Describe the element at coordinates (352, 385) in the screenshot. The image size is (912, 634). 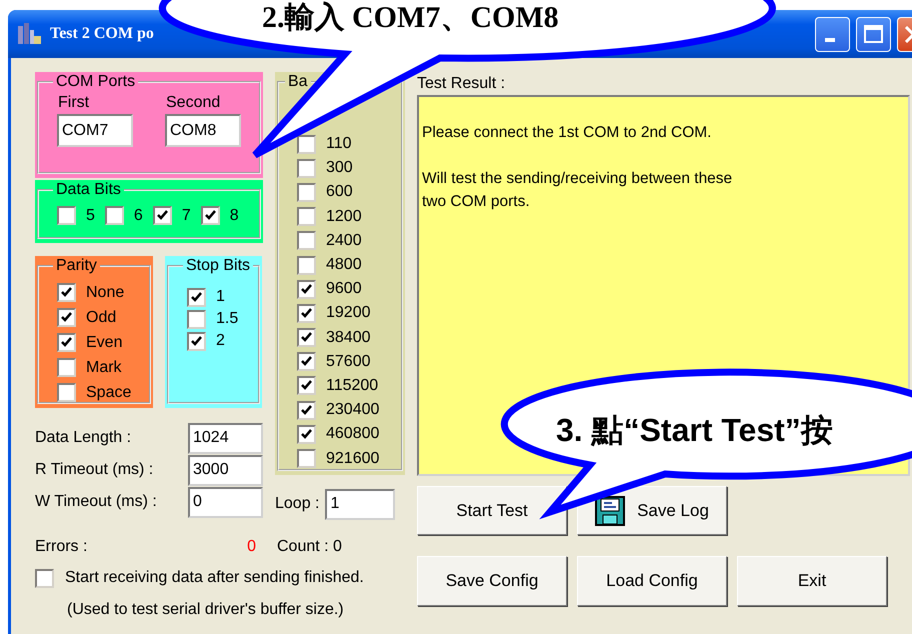
I see `option-label: 115200` at that location.